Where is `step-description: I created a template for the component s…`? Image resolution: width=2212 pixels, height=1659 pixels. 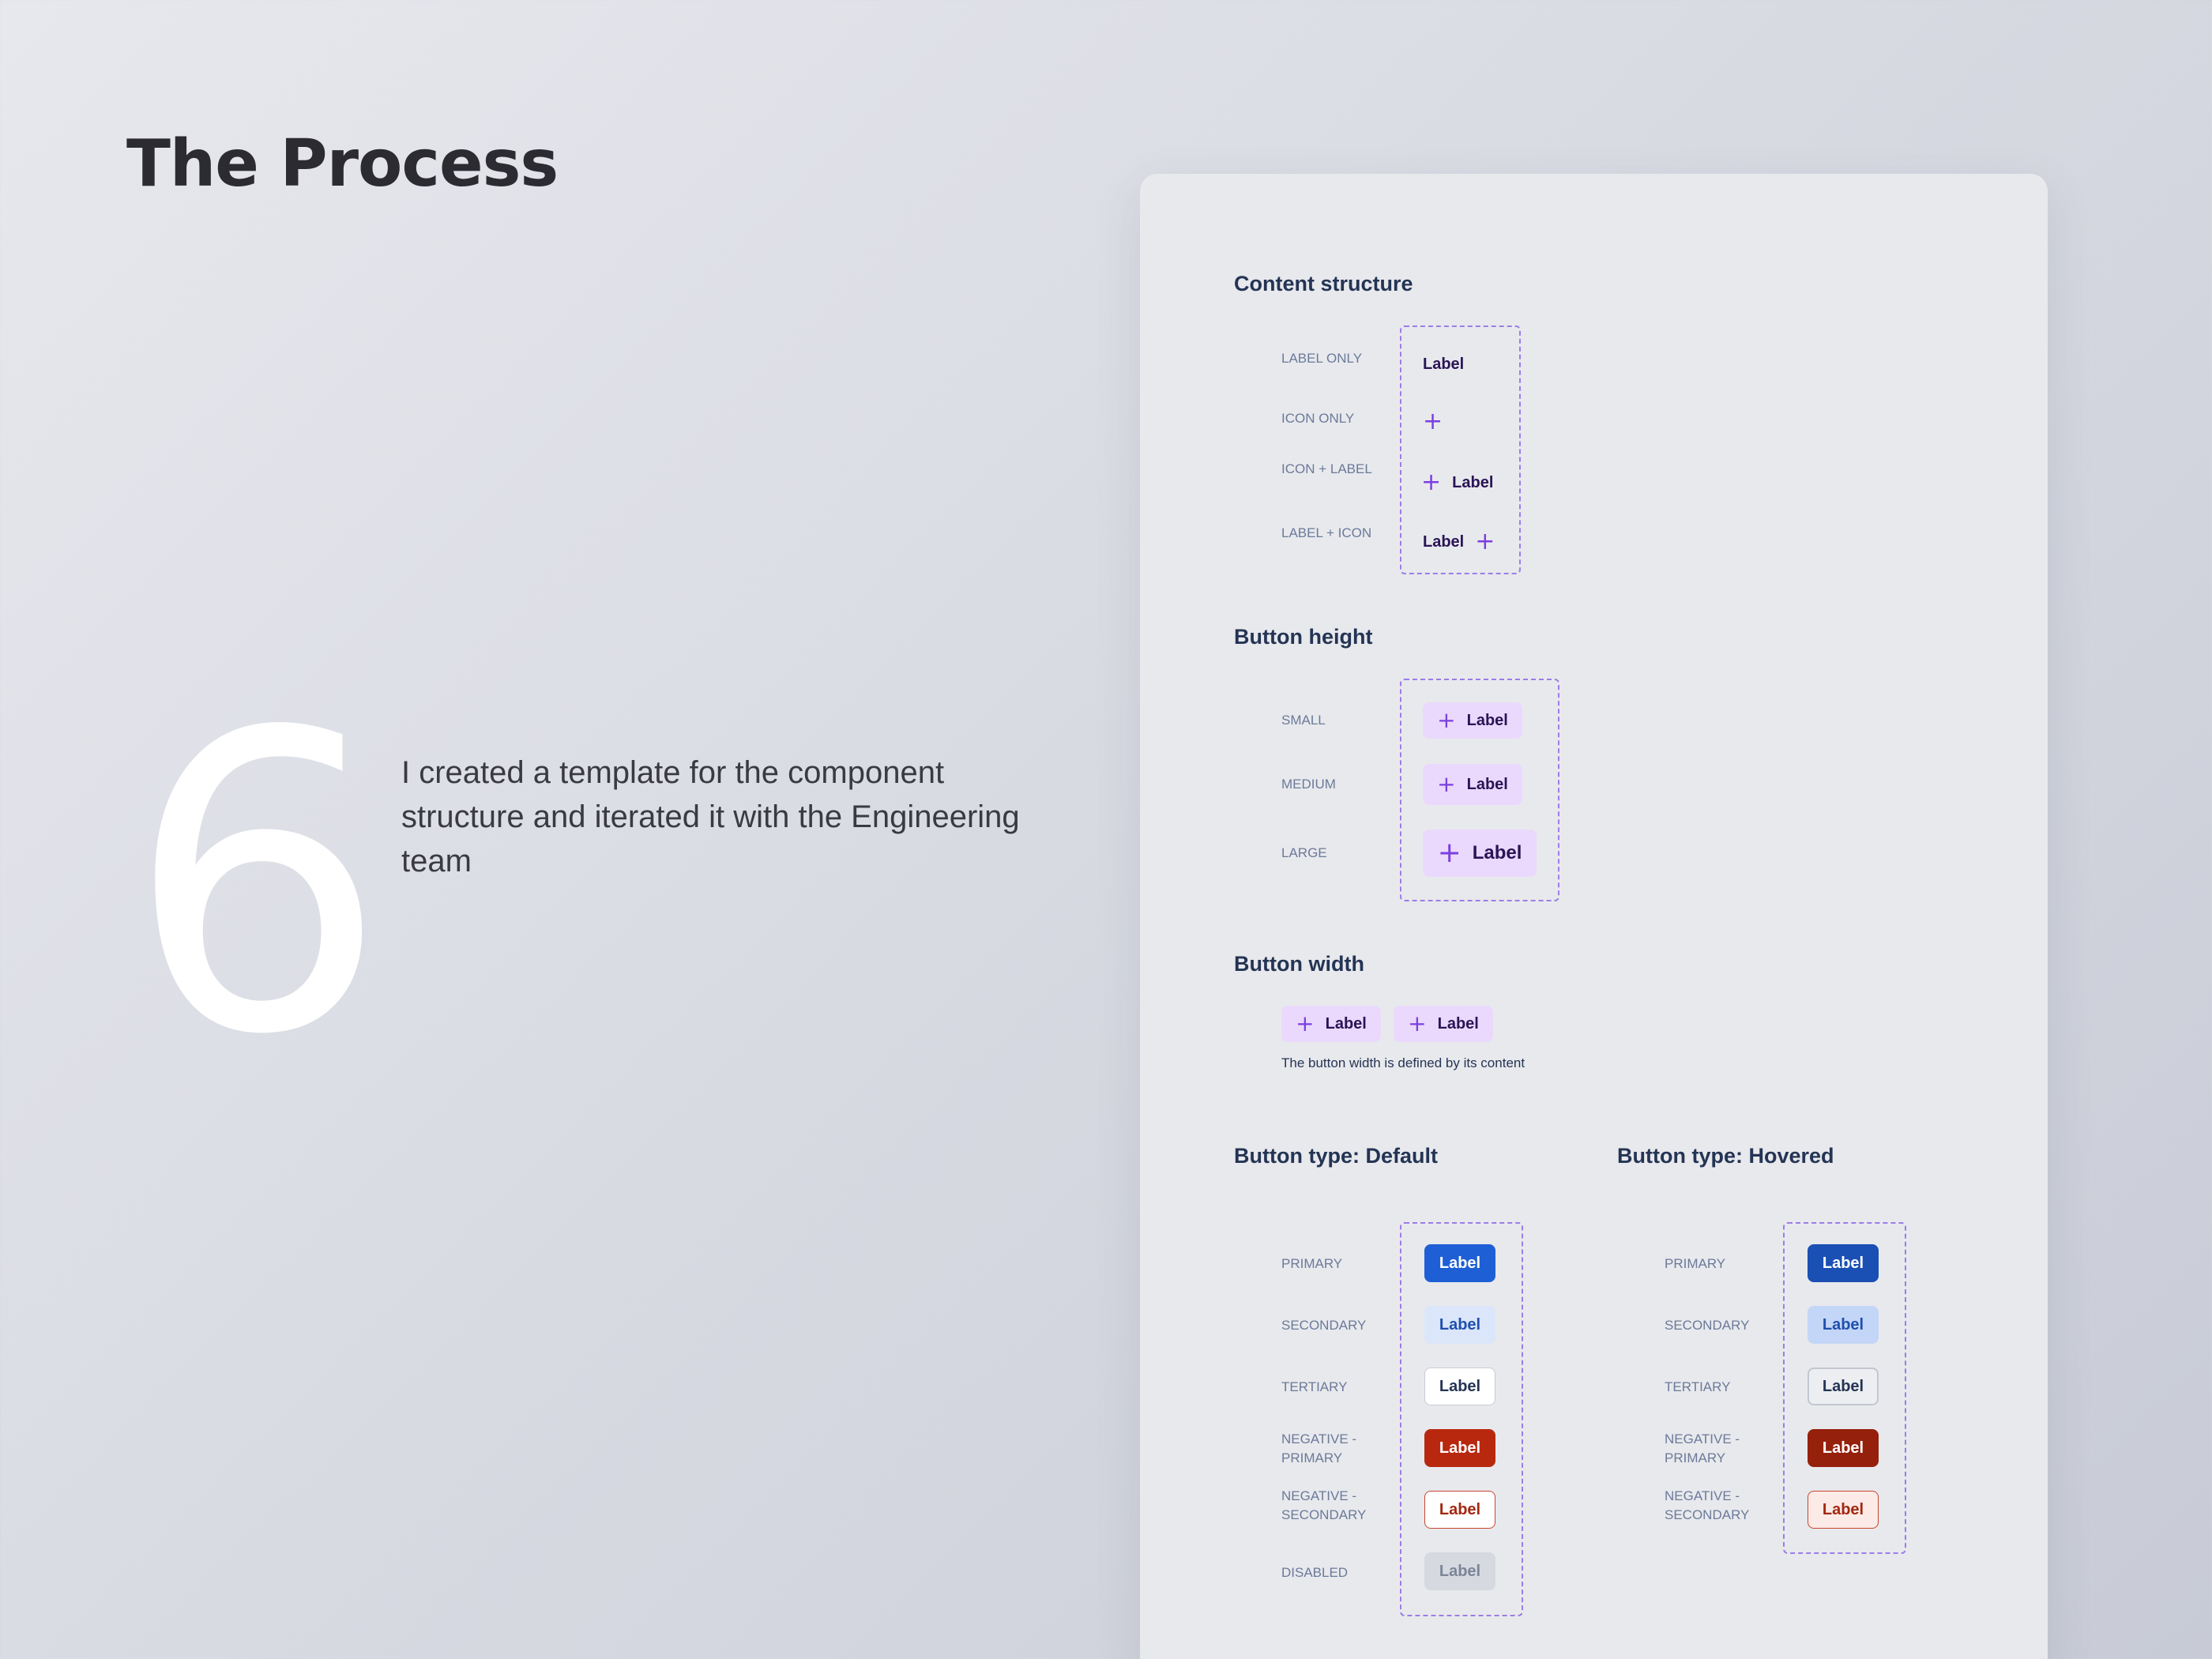
step-description: I created a template for the component s… is located at coordinates (710, 817).